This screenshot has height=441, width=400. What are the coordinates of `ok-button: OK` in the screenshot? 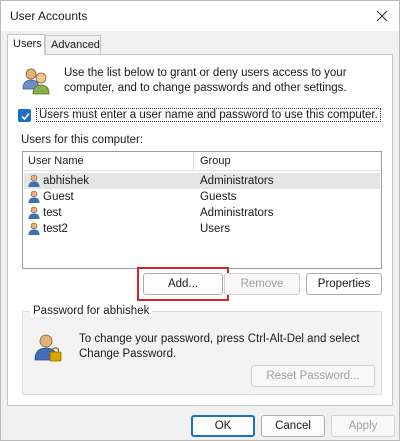 It's located at (223, 426).